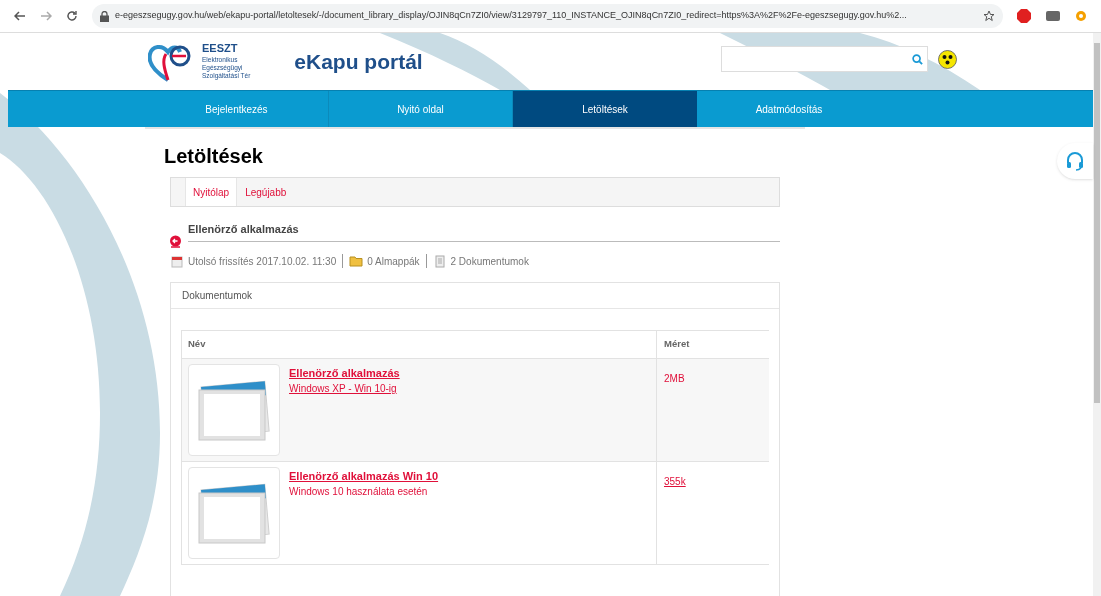 The width and height of the screenshot is (1101, 596). What do you see at coordinates (343, 389) in the screenshot?
I see `document-description: Windows XP - Win 10-ig` at bounding box center [343, 389].